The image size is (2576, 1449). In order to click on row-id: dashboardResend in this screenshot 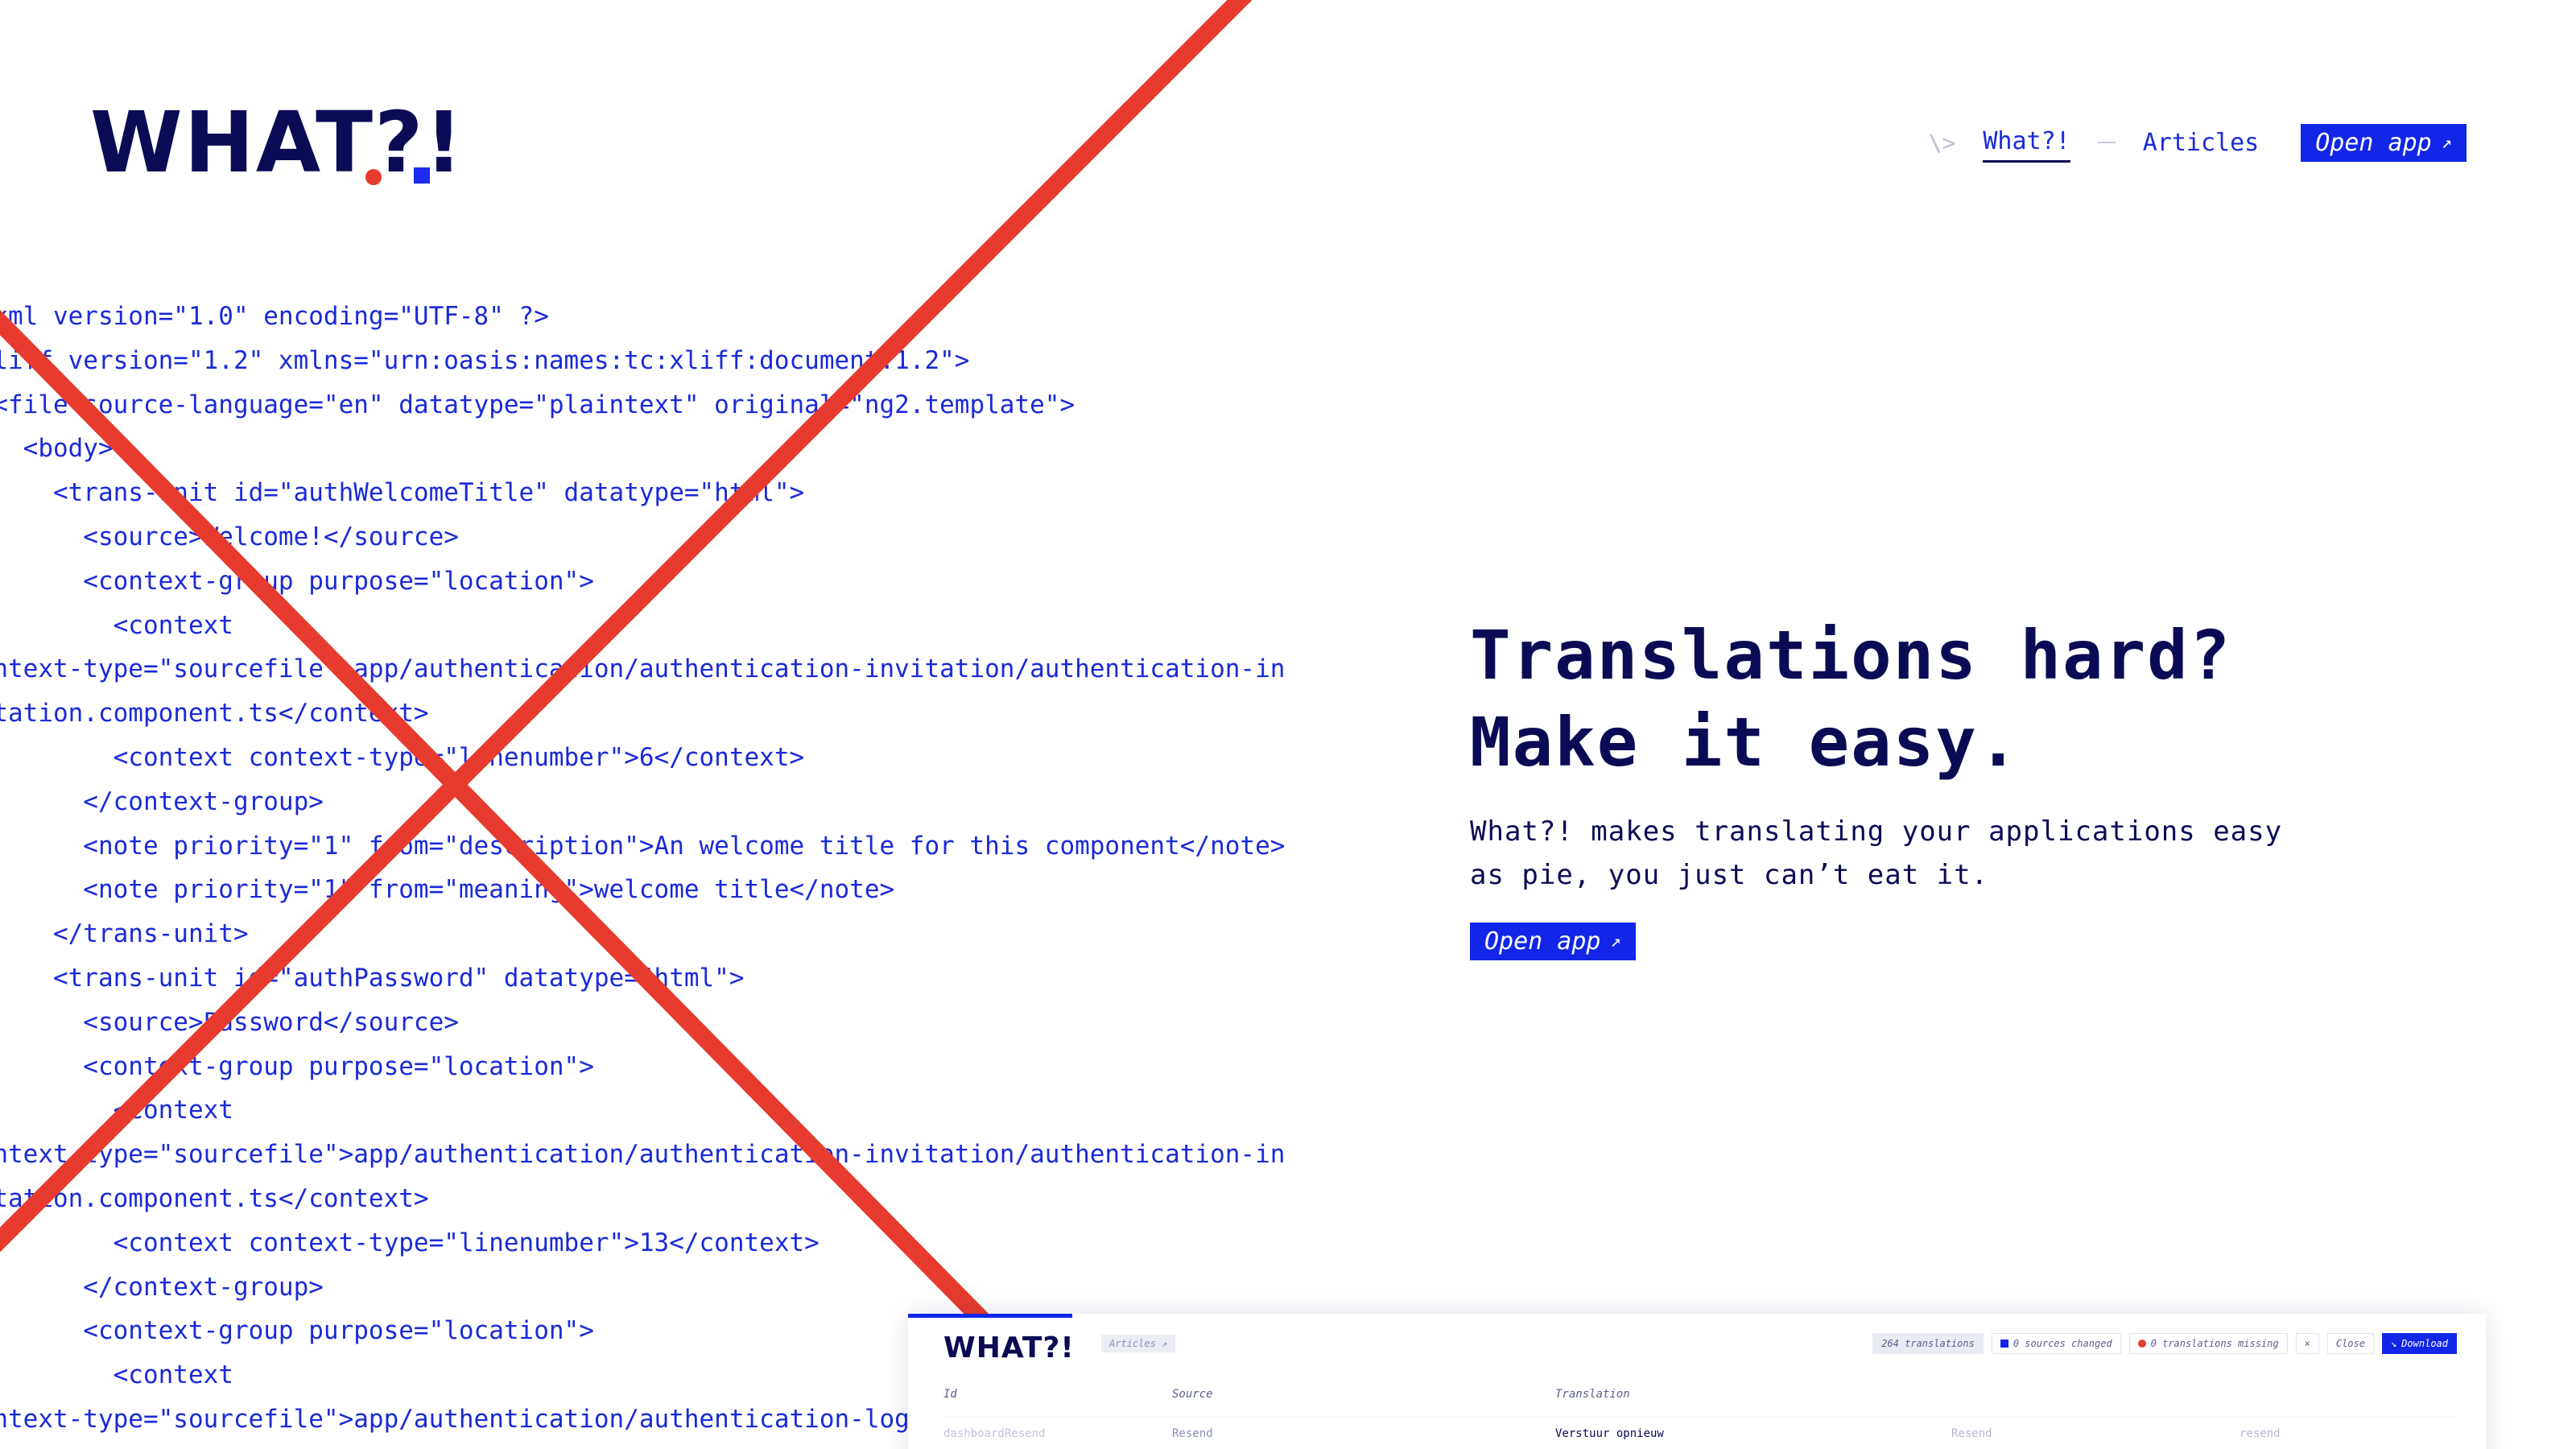, I will do `click(994, 1433)`.